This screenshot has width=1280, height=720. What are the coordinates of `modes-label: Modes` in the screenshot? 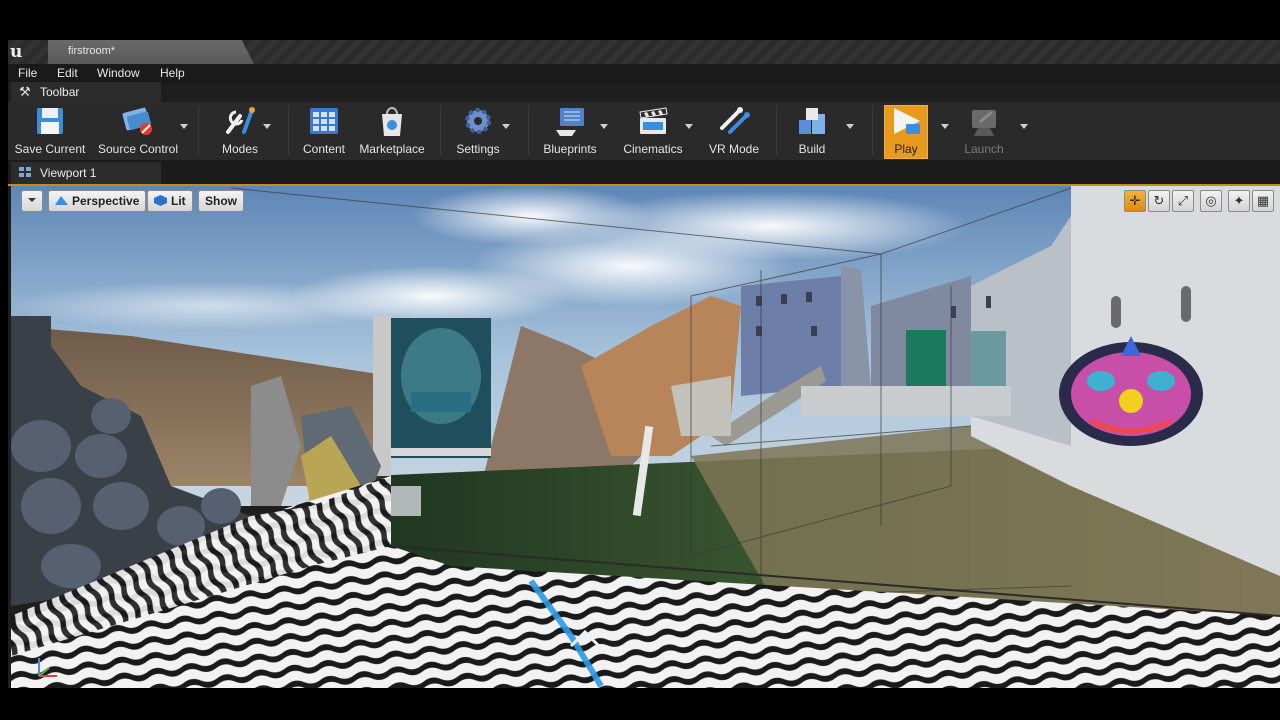 It's located at (240, 149).